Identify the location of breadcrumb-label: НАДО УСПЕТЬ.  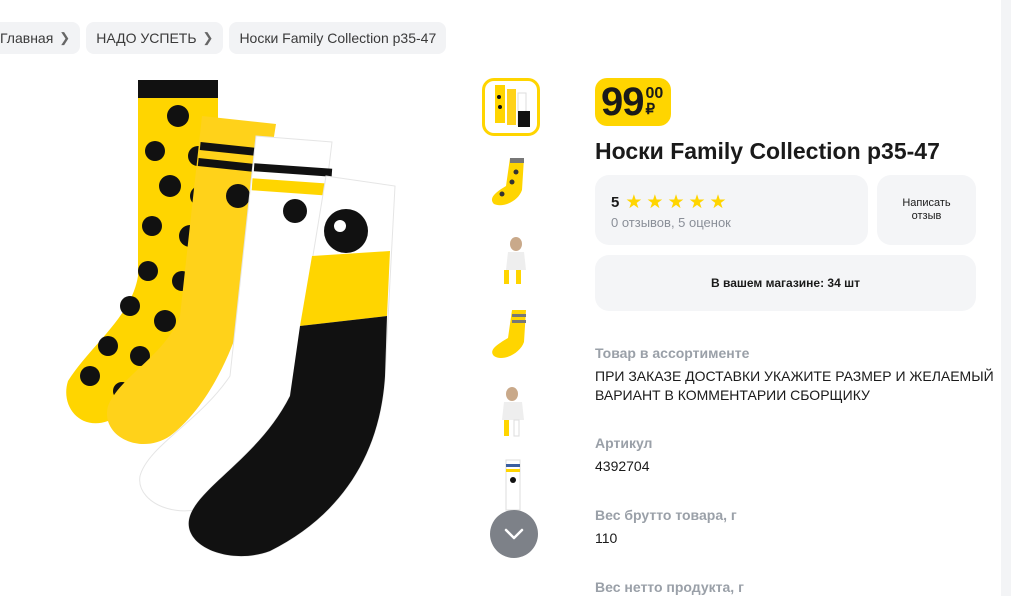
(146, 38).